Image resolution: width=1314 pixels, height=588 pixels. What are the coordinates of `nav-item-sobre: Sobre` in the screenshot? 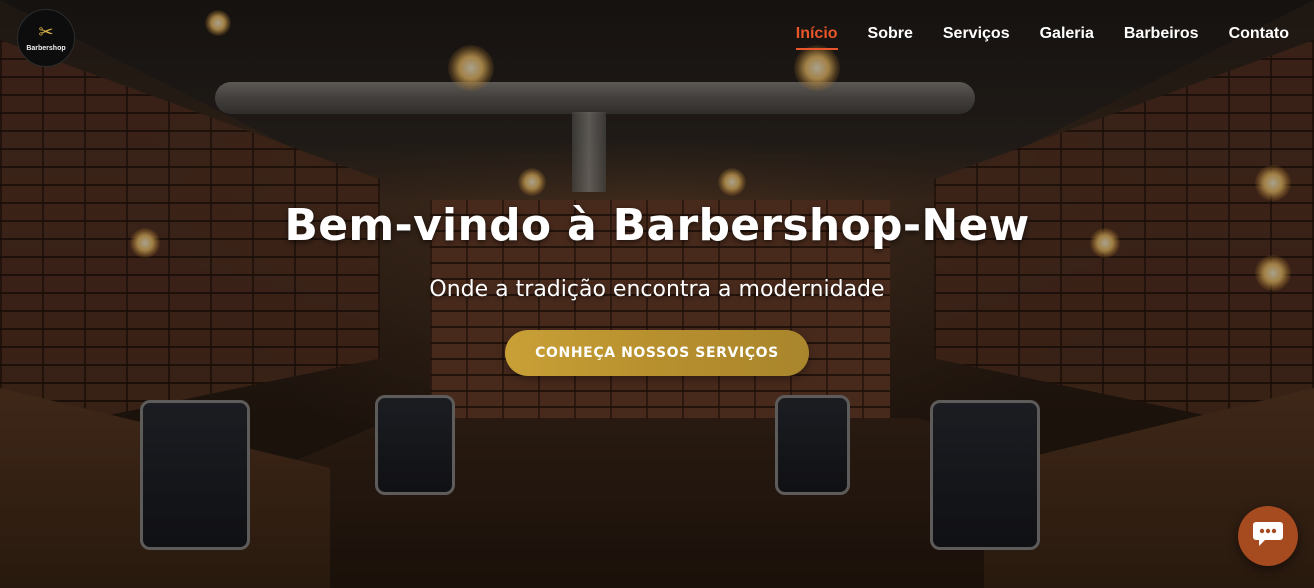 It's located at (890, 37).